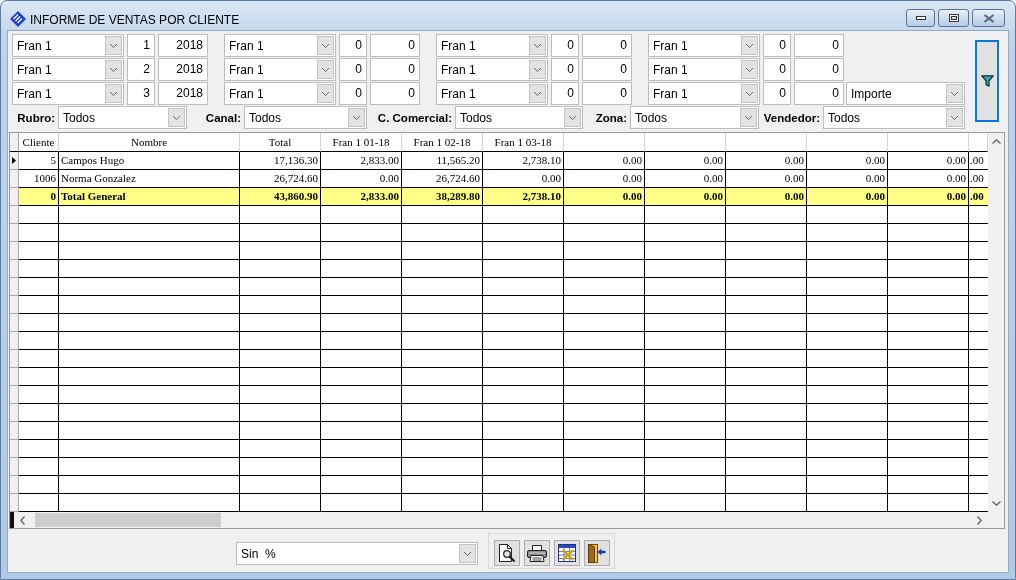 This screenshot has width=1016, height=580. Describe the element at coordinates (920, 18) in the screenshot. I see `minimize-button` at that location.